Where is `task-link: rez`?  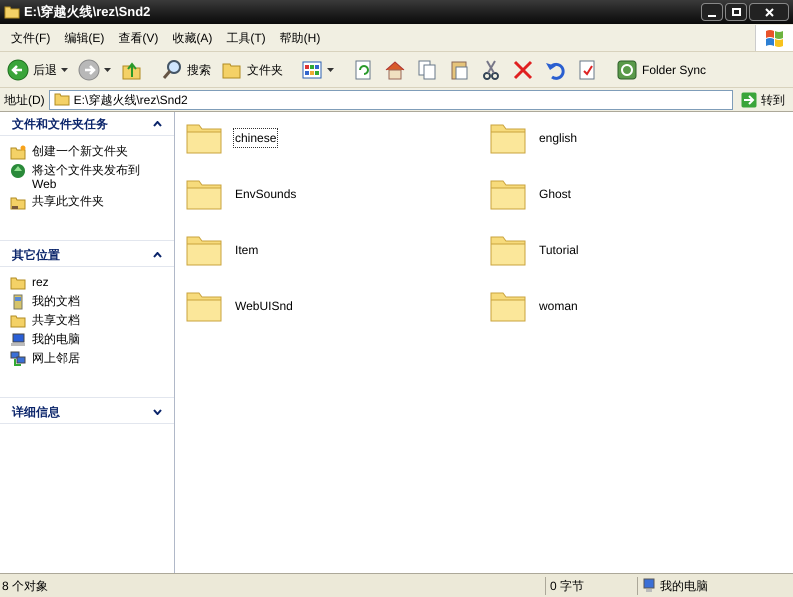 task-link: rez is located at coordinates (87, 283).